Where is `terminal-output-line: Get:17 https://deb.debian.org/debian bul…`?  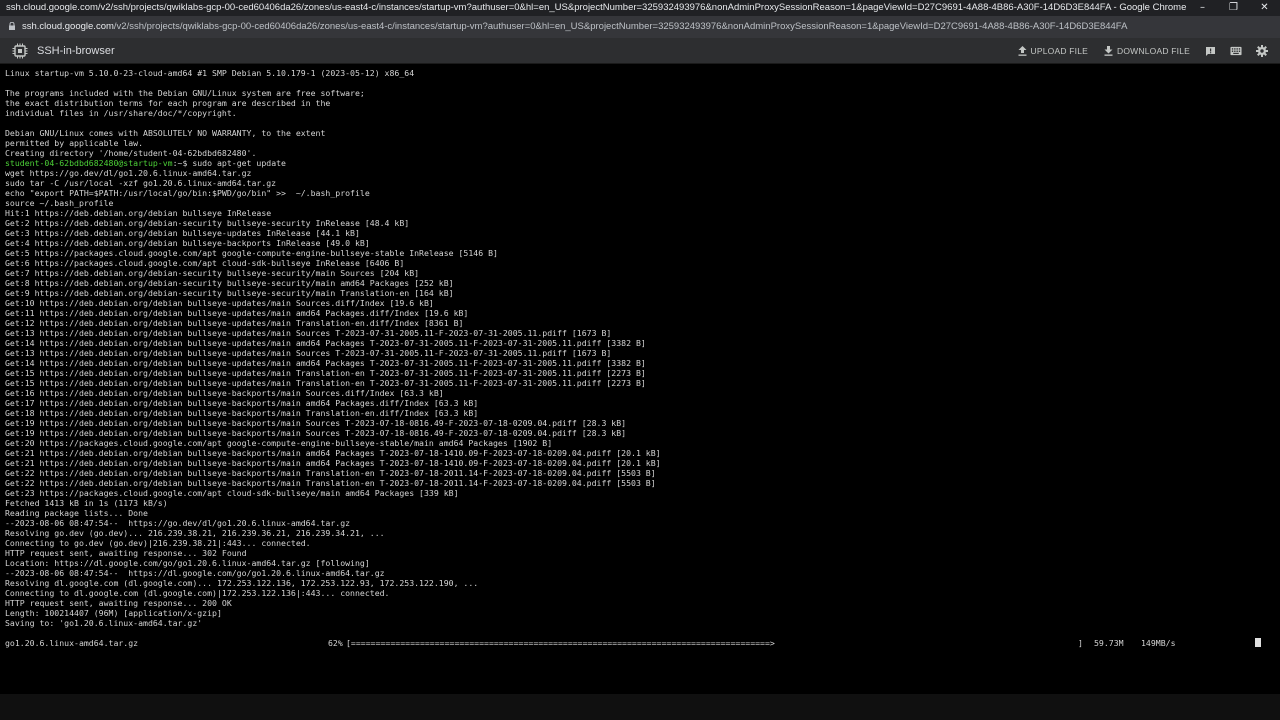 terminal-output-line: Get:17 https://deb.debian.org/debian bul… is located at coordinates (242, 403).